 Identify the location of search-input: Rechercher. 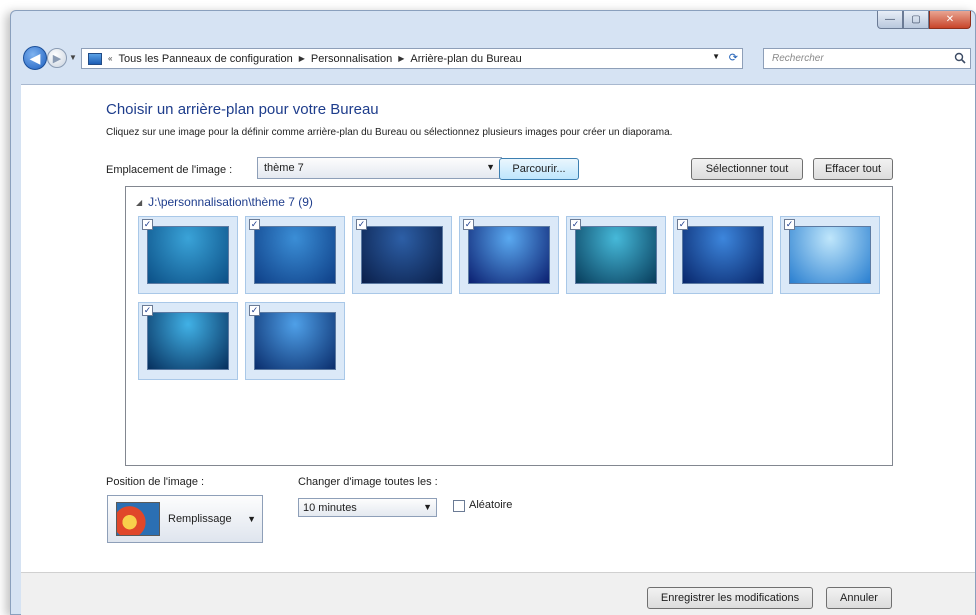
(867, 58).